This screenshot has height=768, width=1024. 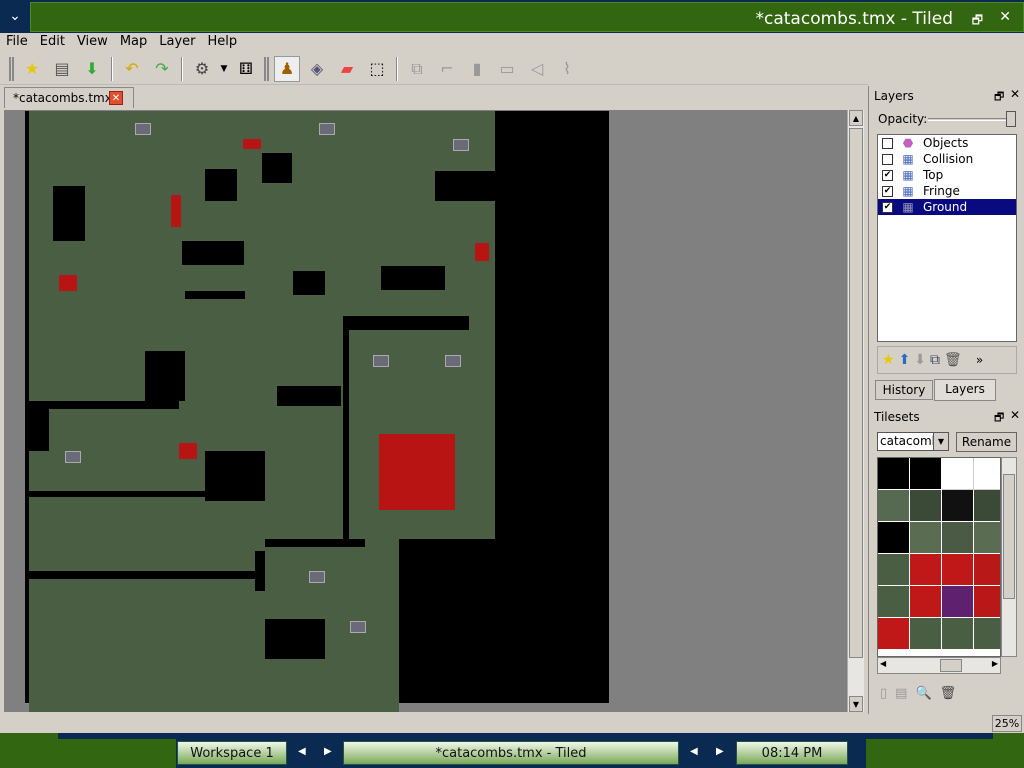 What do you see at coordinates (317, 69) in the screenshot?
I see `bucket-fill-icon: ◈` at bounding box center [317, 69].